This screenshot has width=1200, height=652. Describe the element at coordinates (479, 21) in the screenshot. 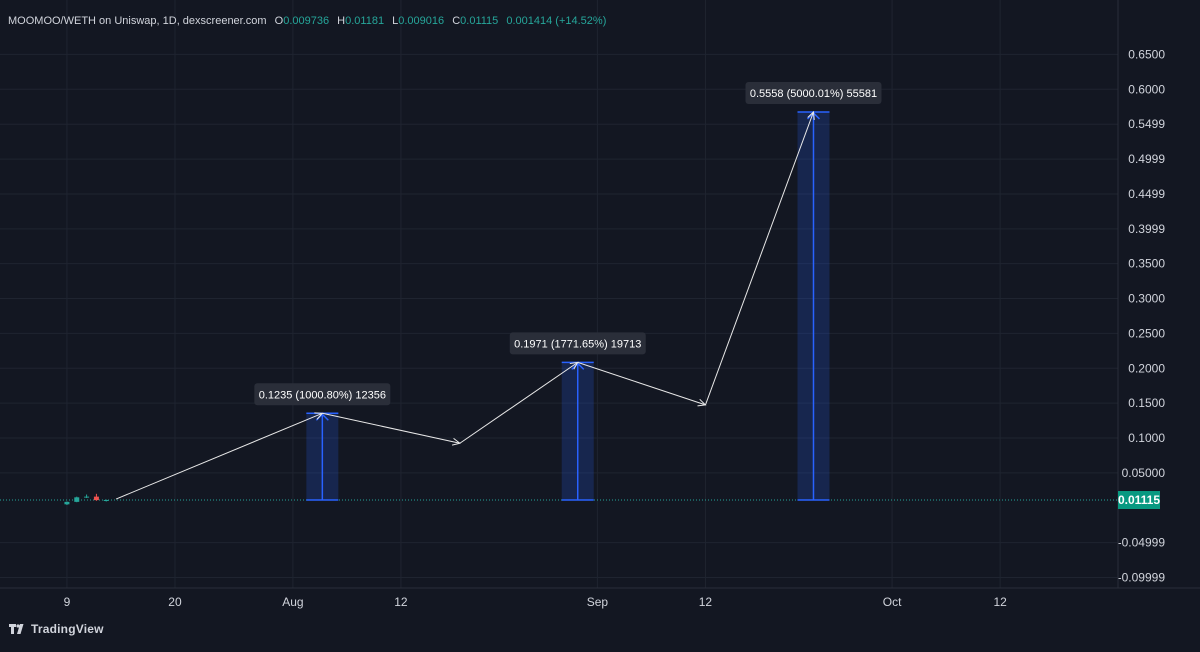

I see `close-value: 0.01115` at that location.